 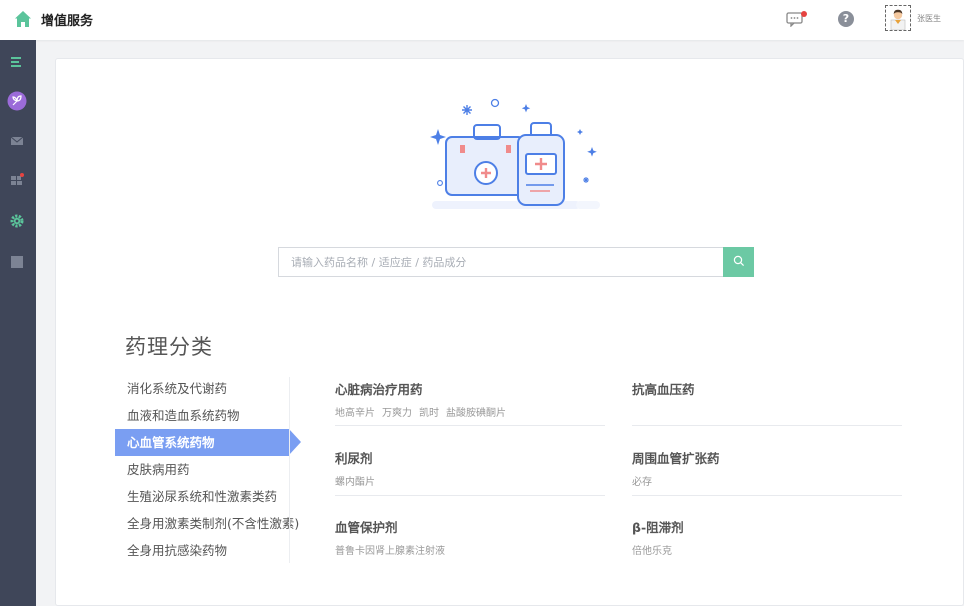 I want to click on category-item: 皮肤病用药, so click(x=208, y=469).